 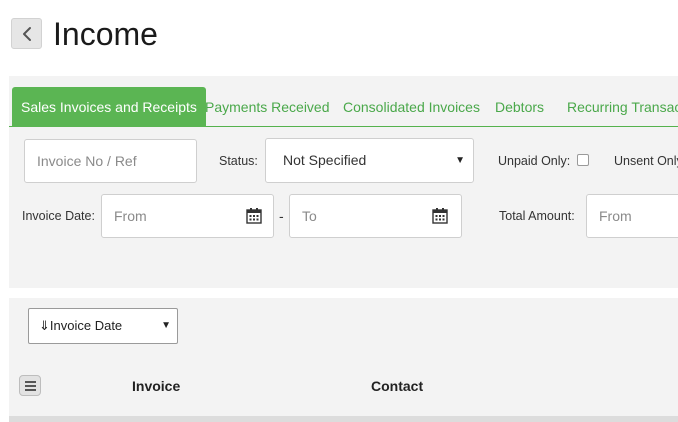 I want to click on back-button, so click(x=26, y=33).